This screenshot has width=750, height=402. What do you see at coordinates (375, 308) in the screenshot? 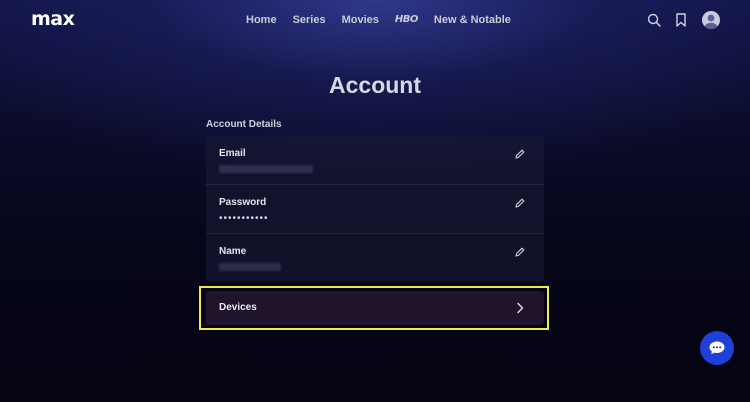
I see `devices-row: Devices` at bounding box center [375, 308].